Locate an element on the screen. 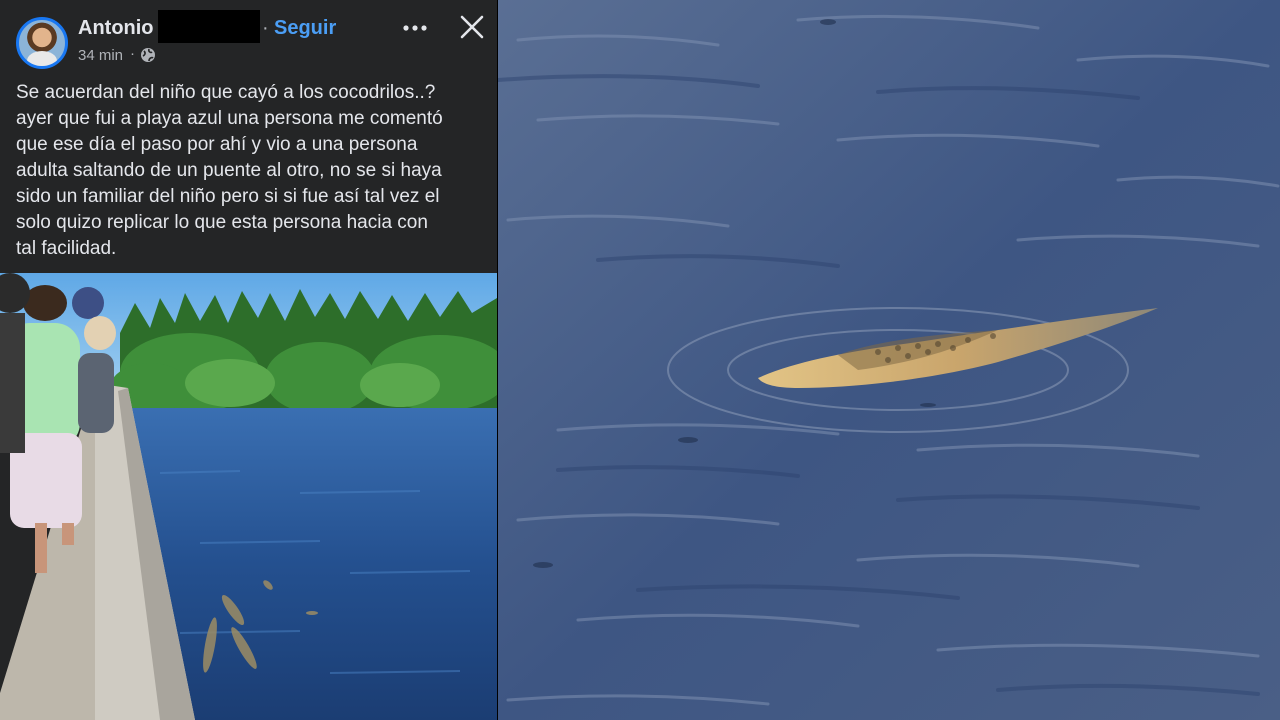 Image resolution: width=1280 pixels, height=720 pixels. post-header: Antonio V · Seguir 34 min · is located at coordinates (248, 37).